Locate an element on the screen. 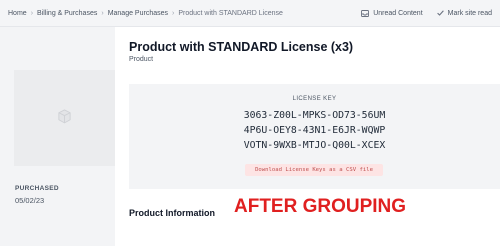 Image resolution: width=500 pixels, height=246 pixels. check-icon is located at coordinates (440, 13).